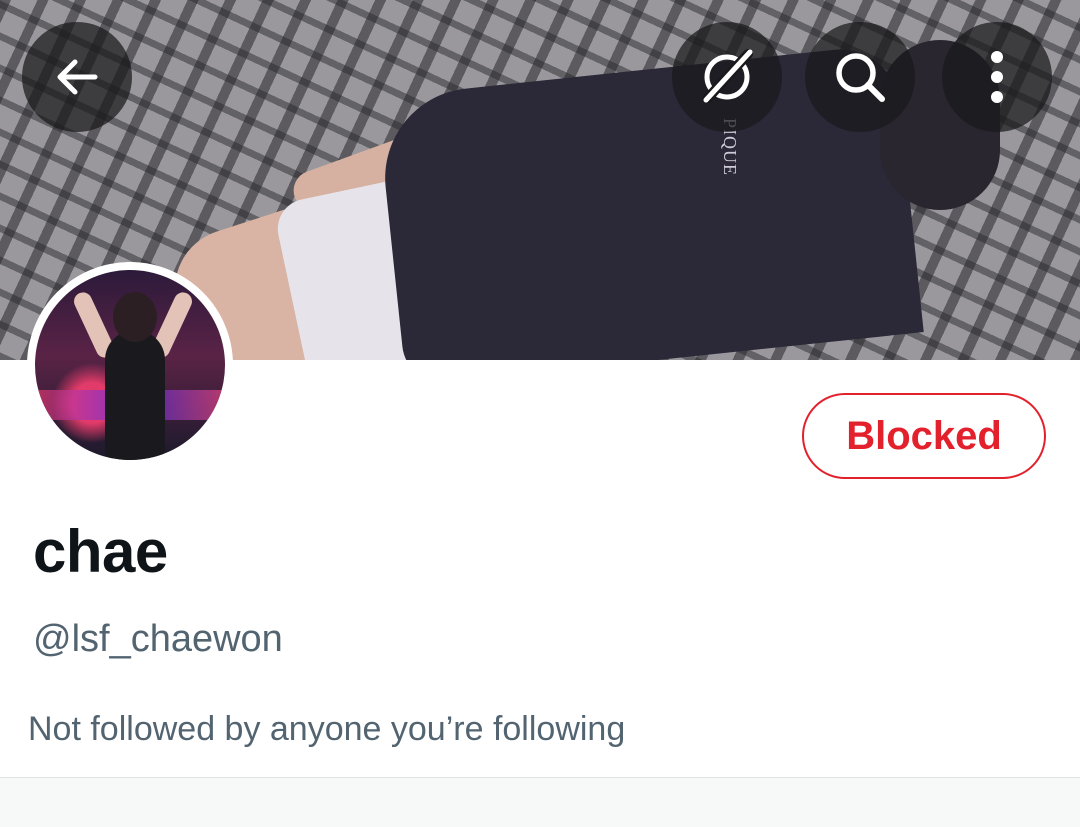 The height and width of the screenshot is (827, 1080). I want to click on search-icon, so click(860, 77).